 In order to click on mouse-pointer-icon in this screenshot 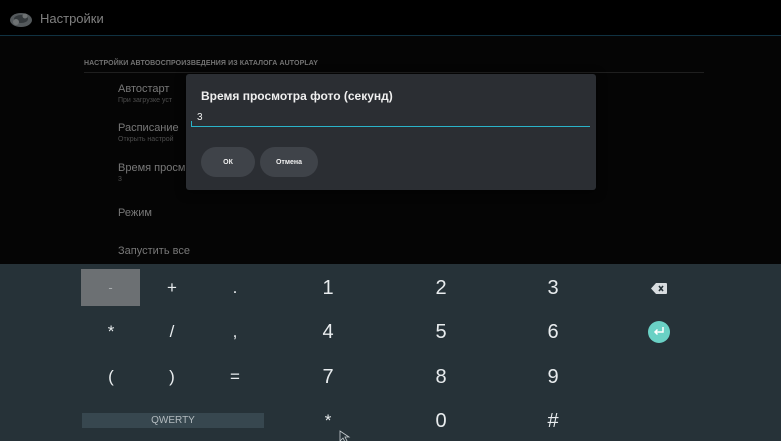, I will do `click(345, 435)`.